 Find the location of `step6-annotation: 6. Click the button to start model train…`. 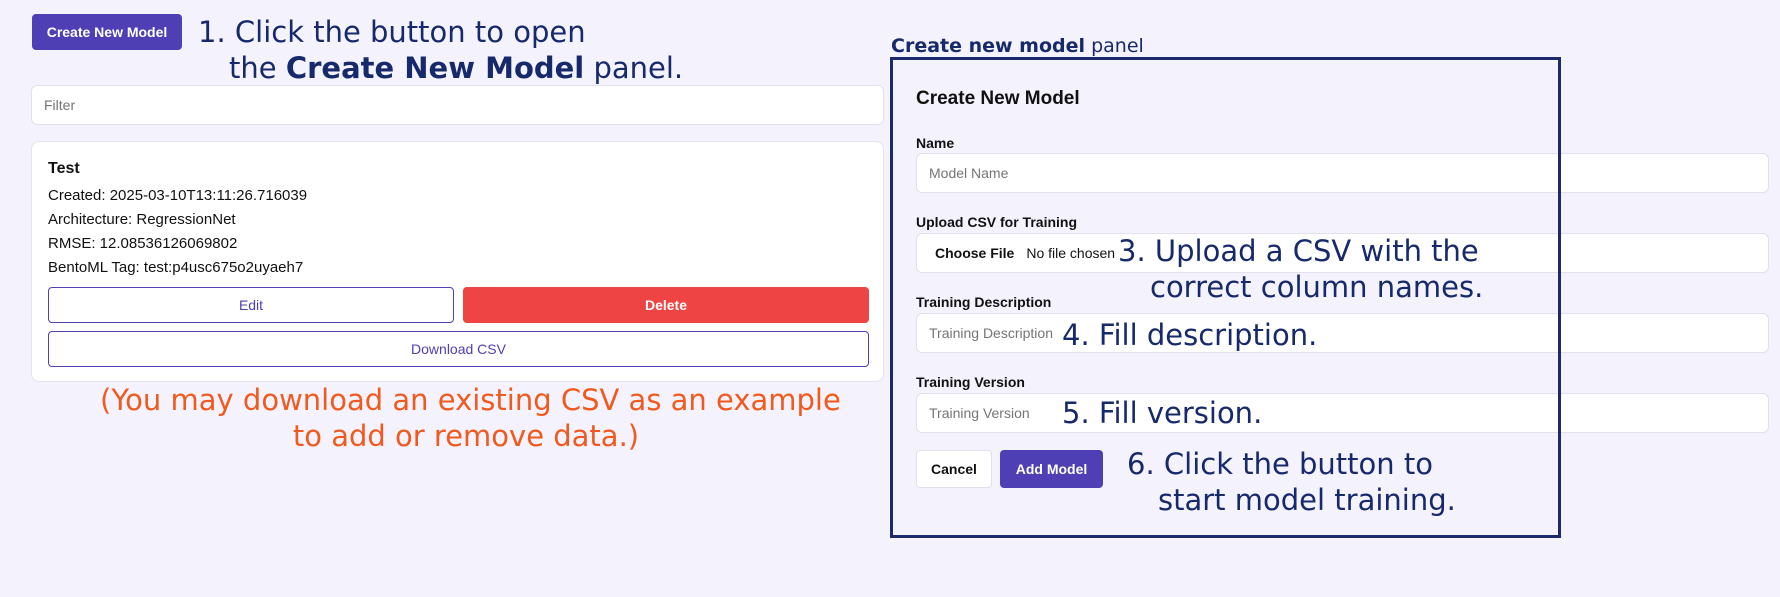

step6-annotation: 6. Click the button to start model train… is located at coordinates (1291, 482).